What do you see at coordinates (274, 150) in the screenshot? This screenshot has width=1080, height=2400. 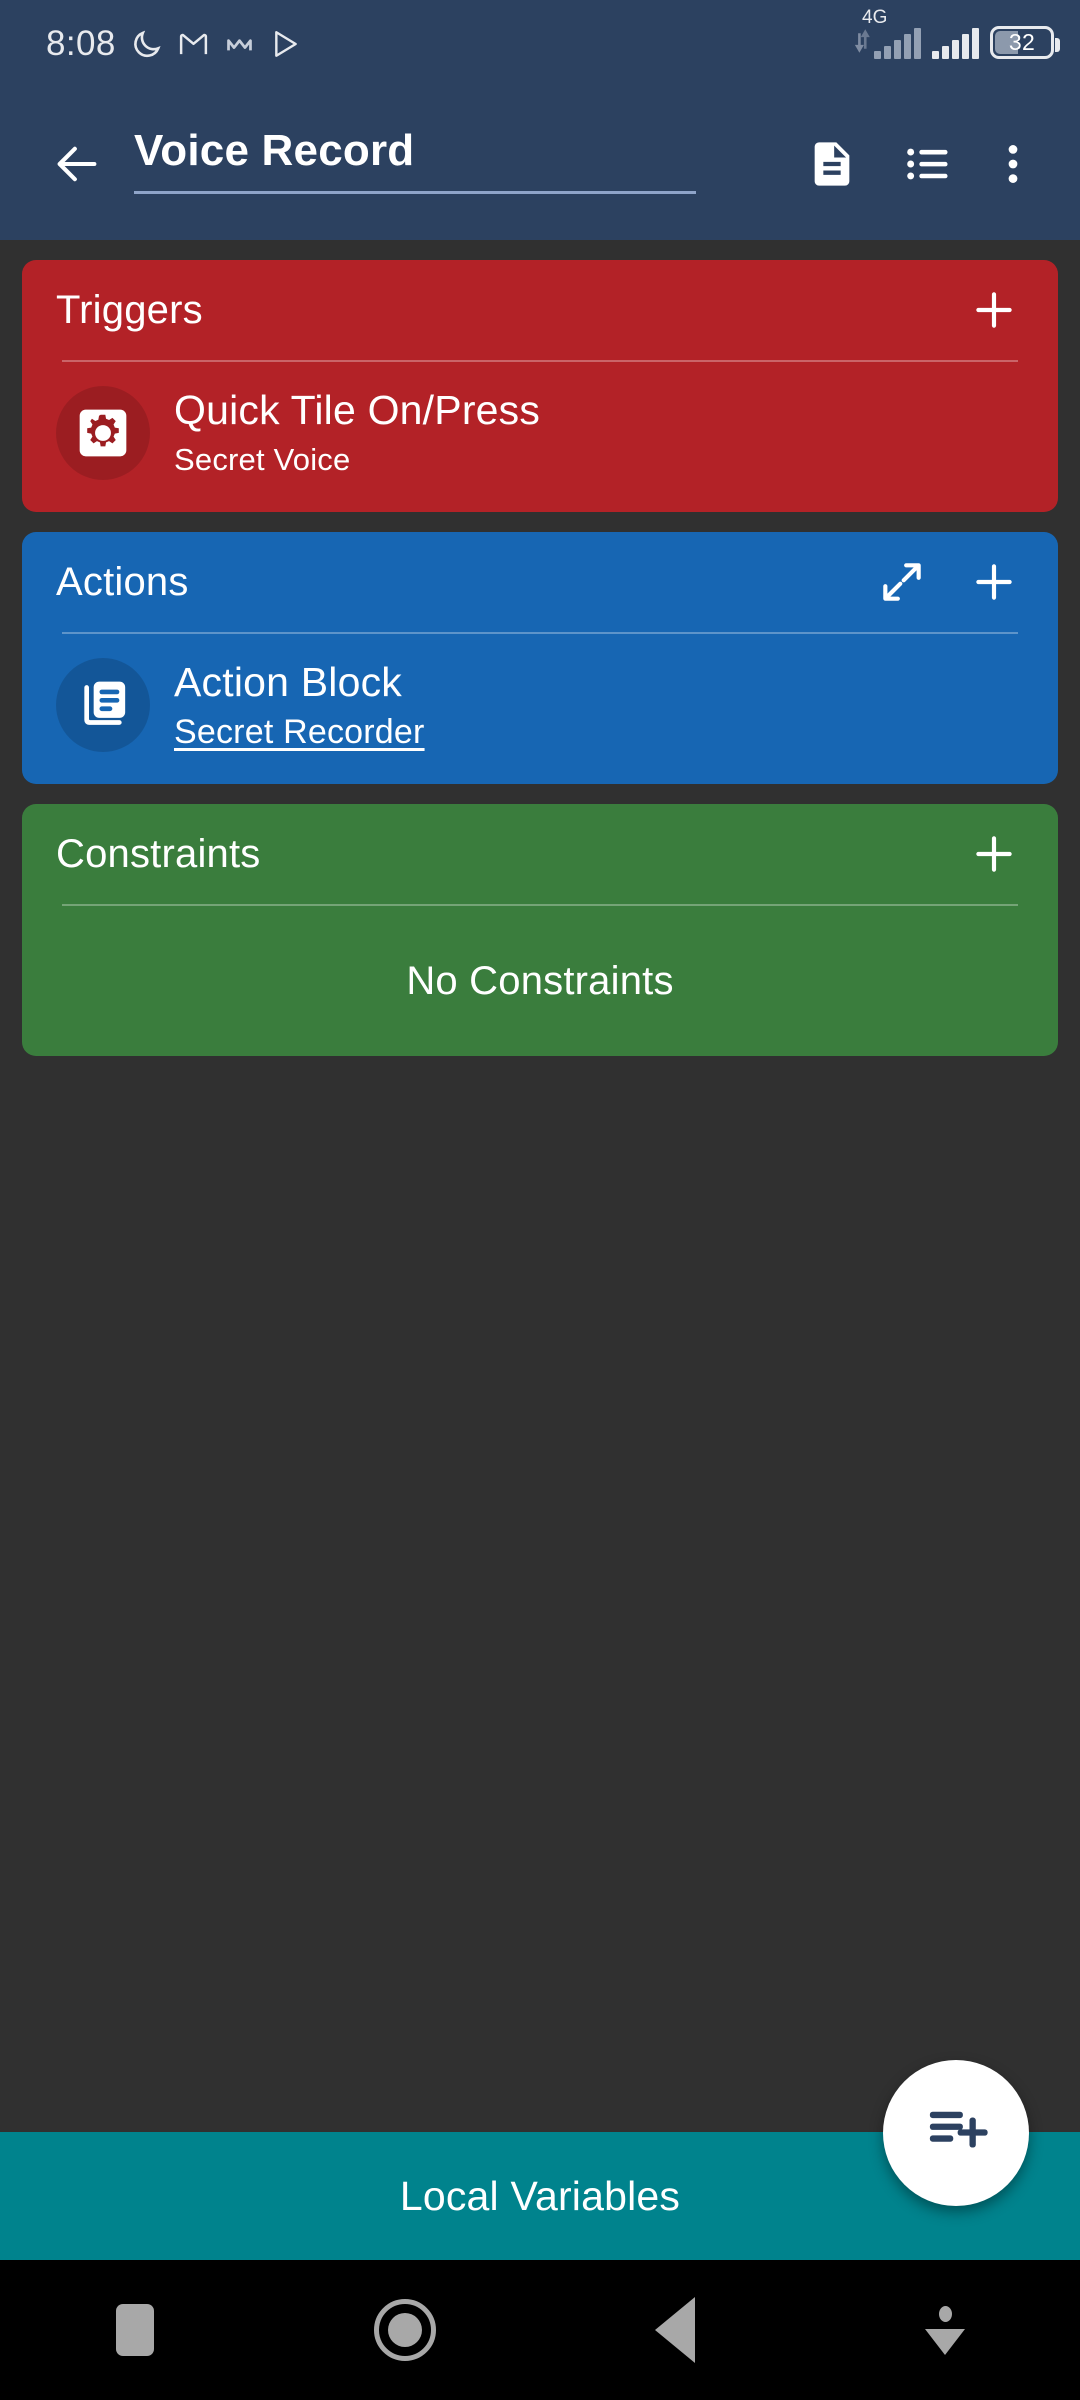 I see `page-title: Voice Record` at bounding box center [274, 150].